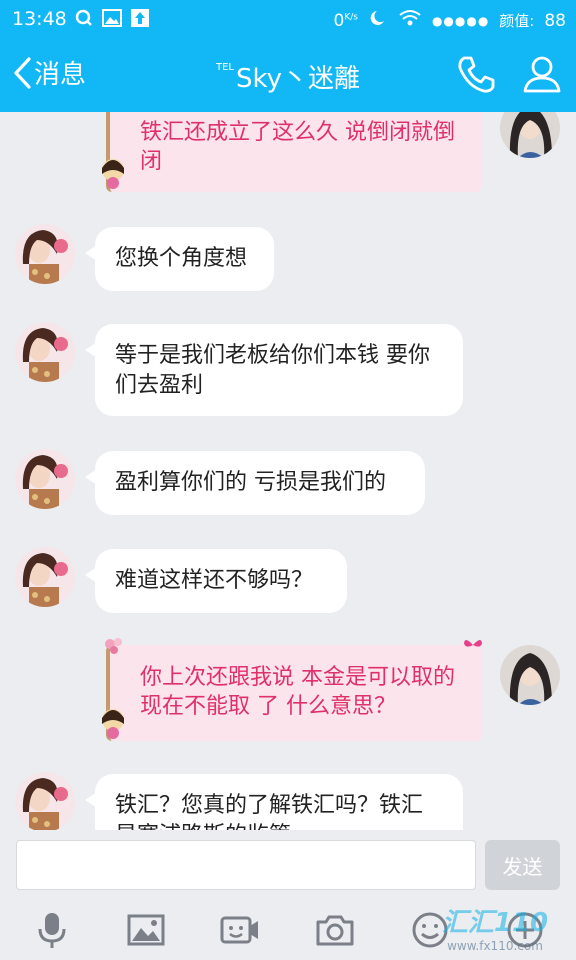 The image size is (576, 960). What do you see at coordinates (294, 693) in the screenshot?
I see `message-bubble-outgoing: 你上次还跟我说 本金是可以取的 现在不能取 了 什么意思？` at bounding box center [294, 693].